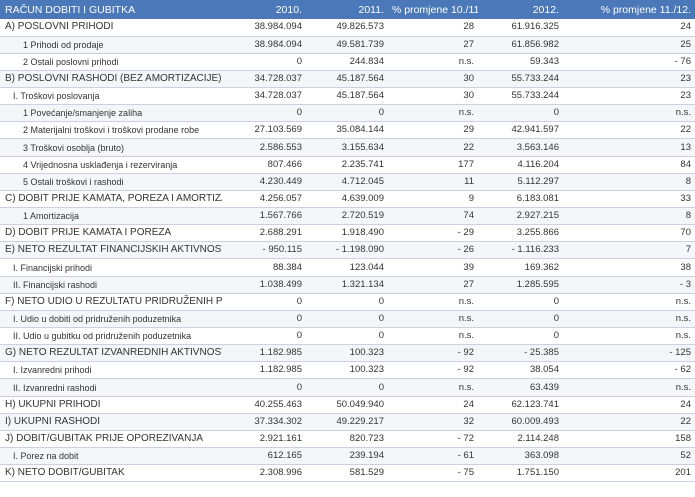  Describe the element at coordinates (111, 28) in the screenshot. I see `row-label: A) POSLOVNI PRIHODI` at that location.